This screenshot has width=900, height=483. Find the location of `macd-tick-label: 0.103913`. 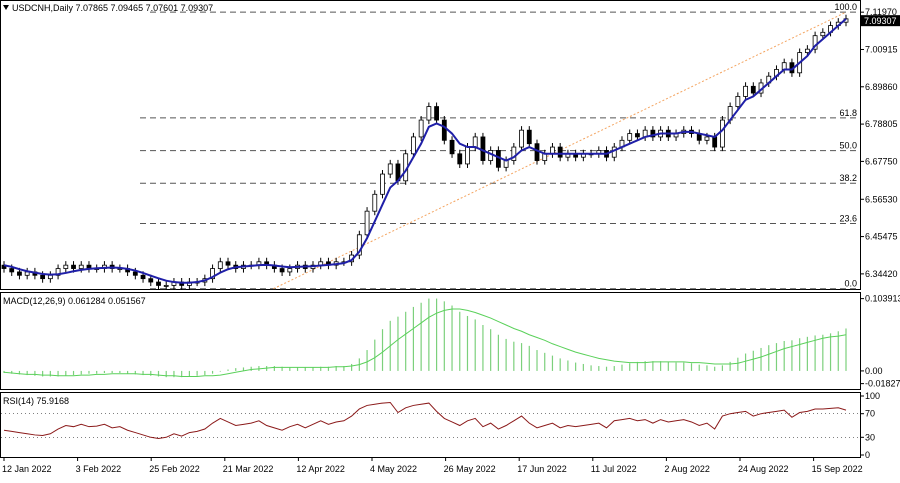

macd-tick-label: 0.103913 is located at coordinates (882, 299).